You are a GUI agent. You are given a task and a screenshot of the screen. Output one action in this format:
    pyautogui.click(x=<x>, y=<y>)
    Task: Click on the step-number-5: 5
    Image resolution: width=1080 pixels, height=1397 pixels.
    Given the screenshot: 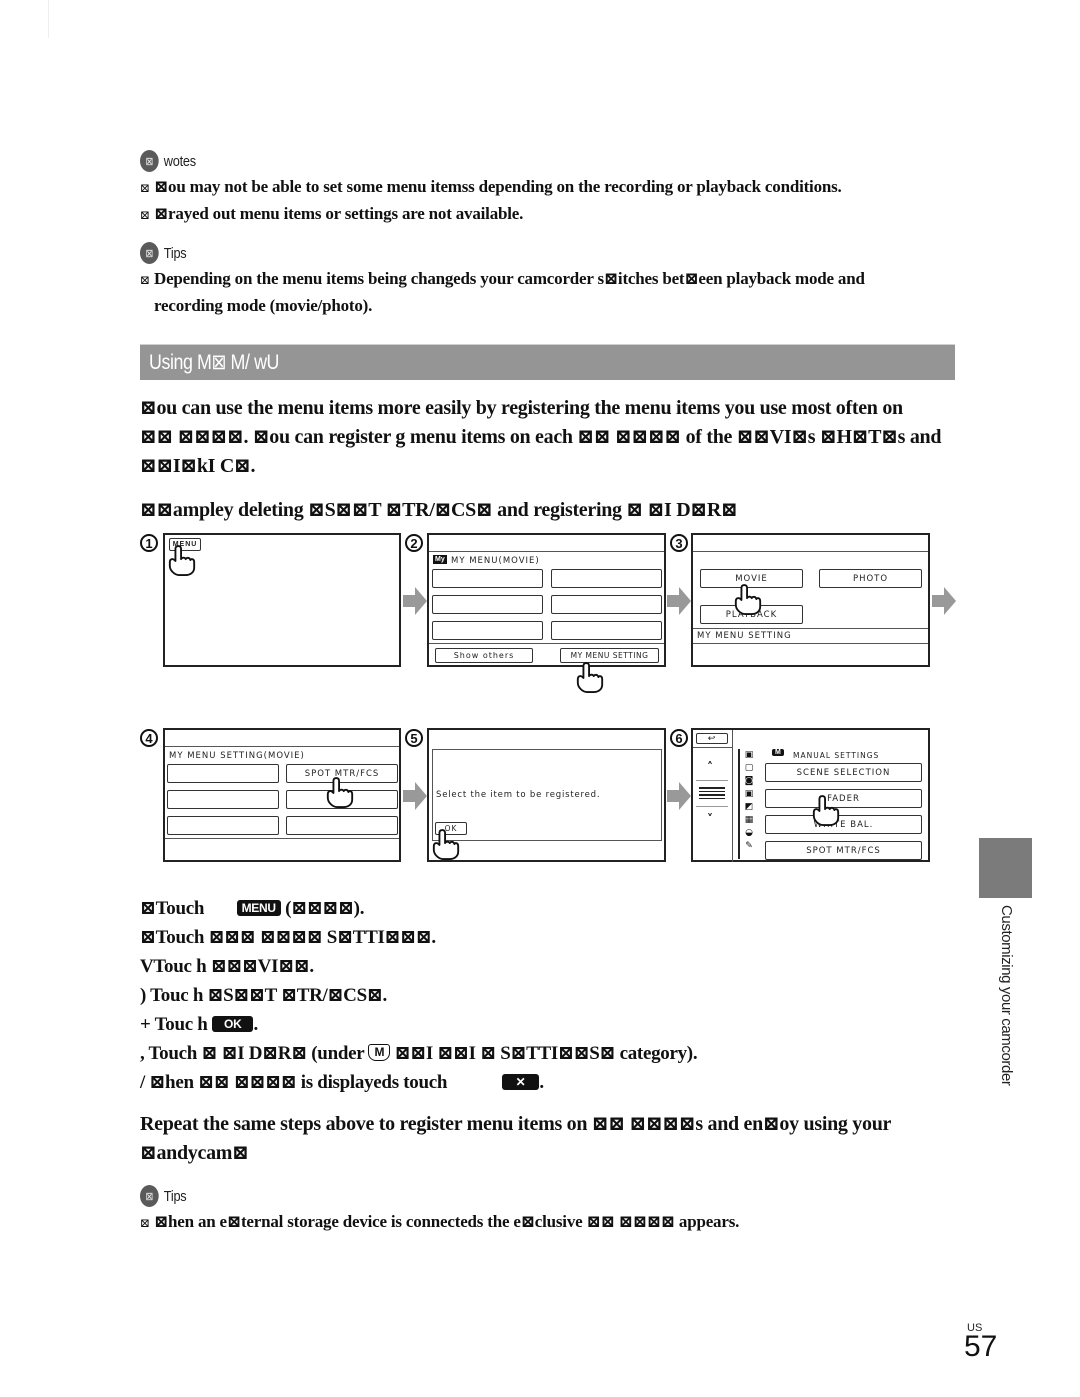 What is the action you would take?
    pyautogui.click(x=414, y=738)
    